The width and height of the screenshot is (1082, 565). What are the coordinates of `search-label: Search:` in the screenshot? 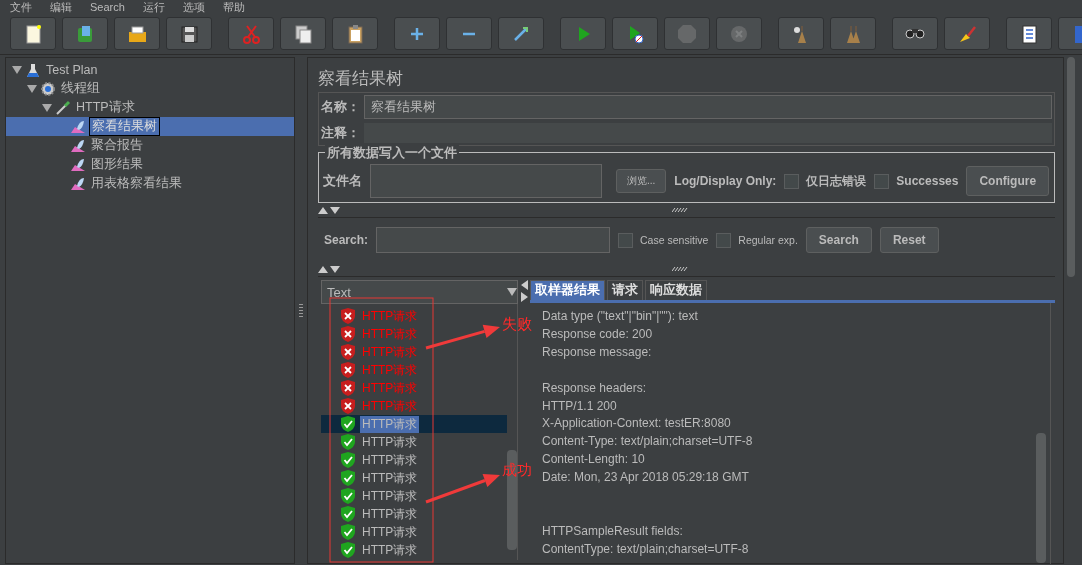 It's located at (346, 240).